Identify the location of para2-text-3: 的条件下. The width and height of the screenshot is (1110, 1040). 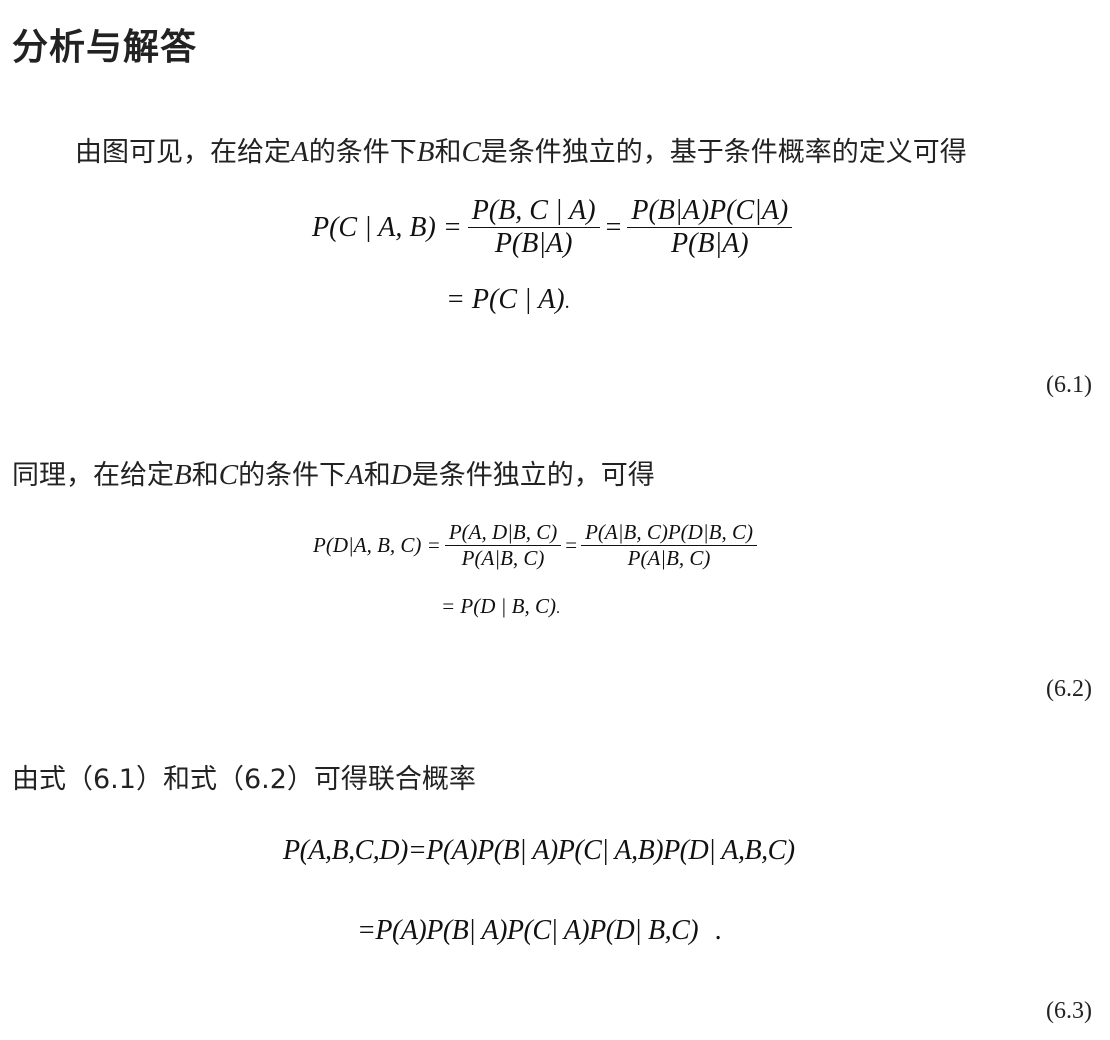
(292, 475).